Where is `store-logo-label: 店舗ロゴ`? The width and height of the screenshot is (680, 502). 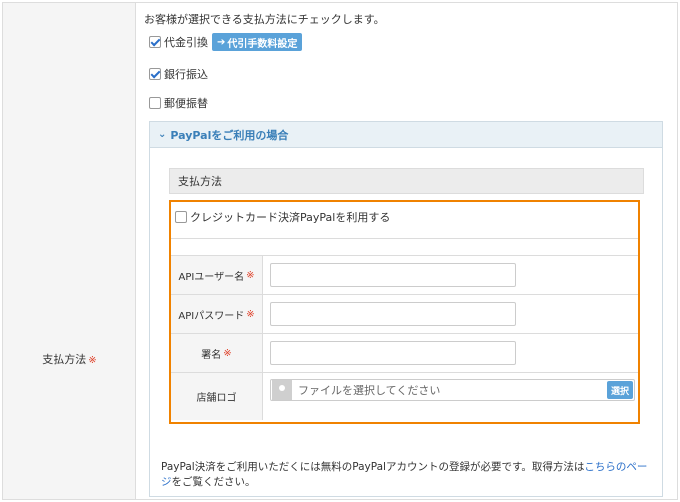
store-logo-label: 店舗ロゴ is located at coordinates (217, 396).